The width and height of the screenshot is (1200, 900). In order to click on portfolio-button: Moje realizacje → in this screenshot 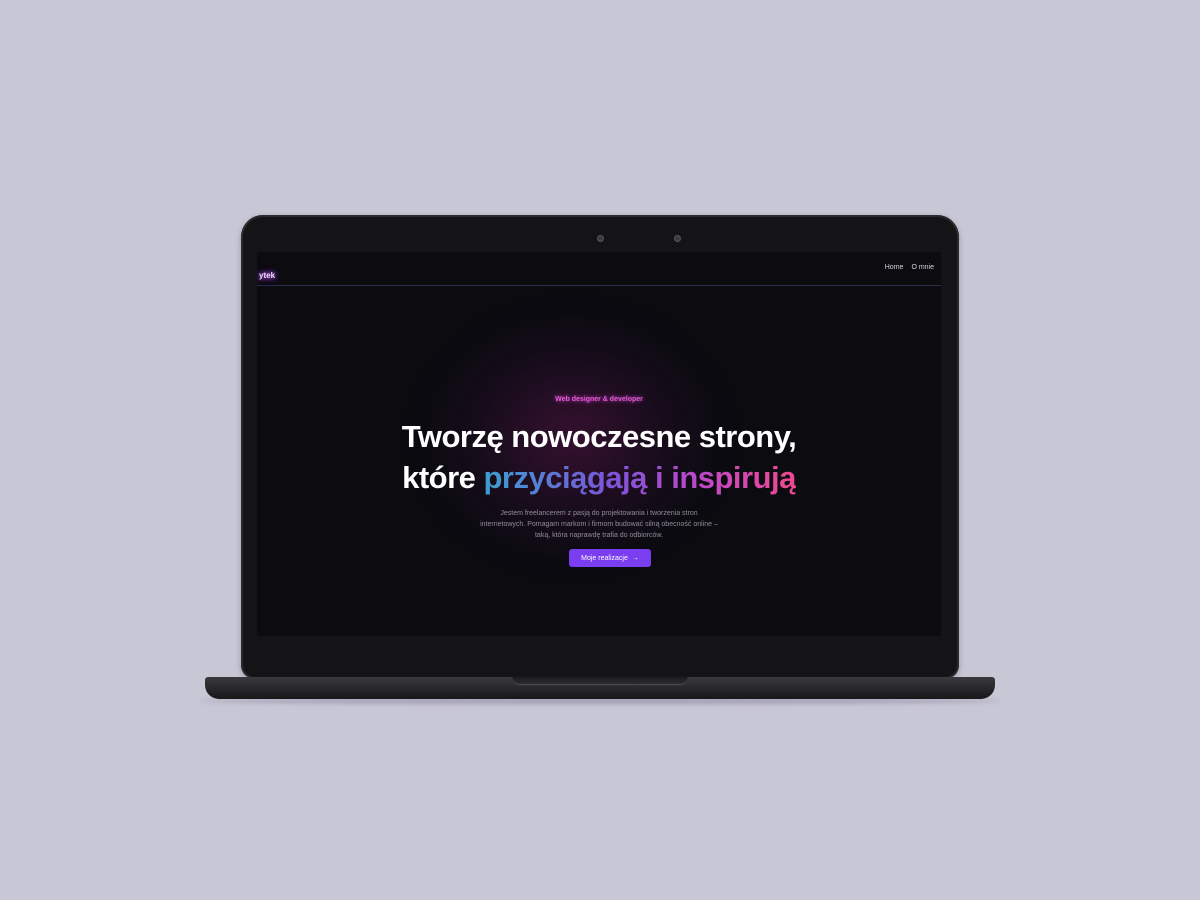, I will do `click(610, 558)`.